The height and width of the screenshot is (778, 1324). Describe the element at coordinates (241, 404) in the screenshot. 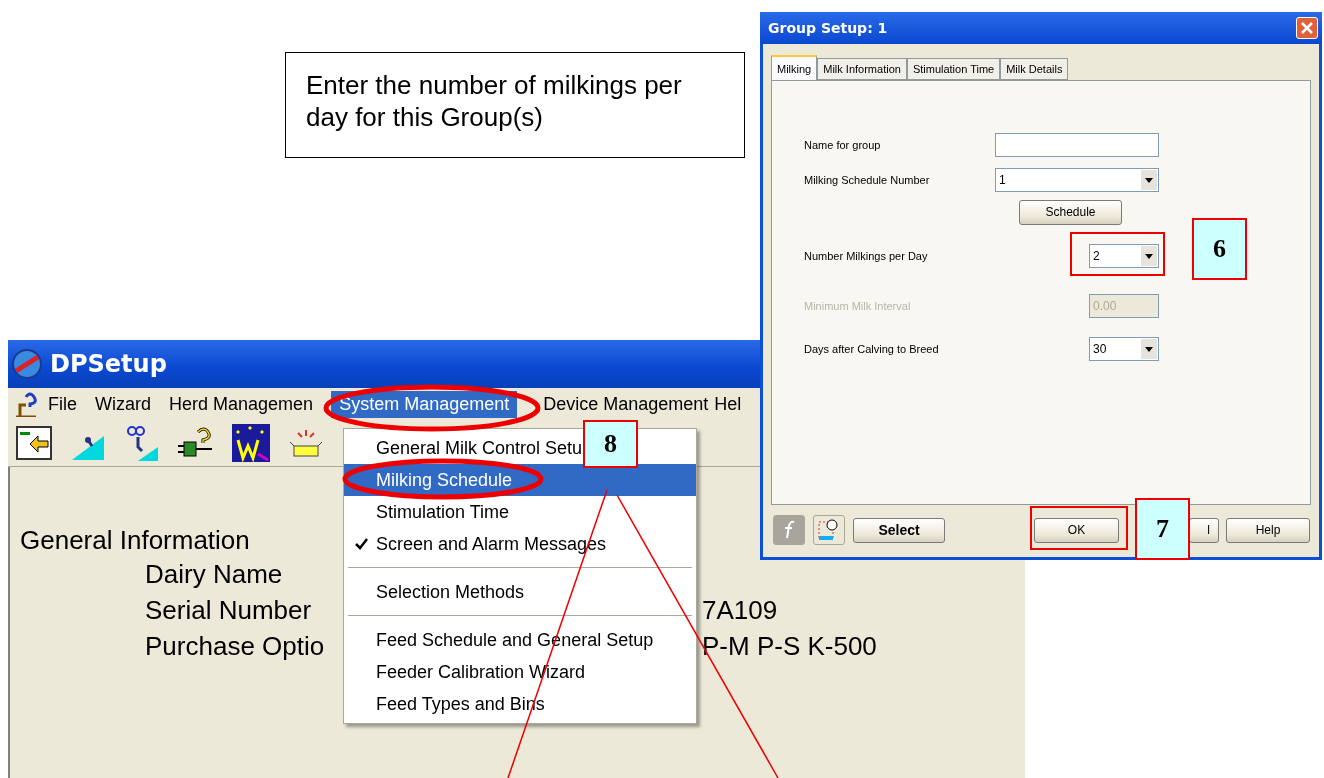

I see `menu-item: Herd Managemen` at that location.